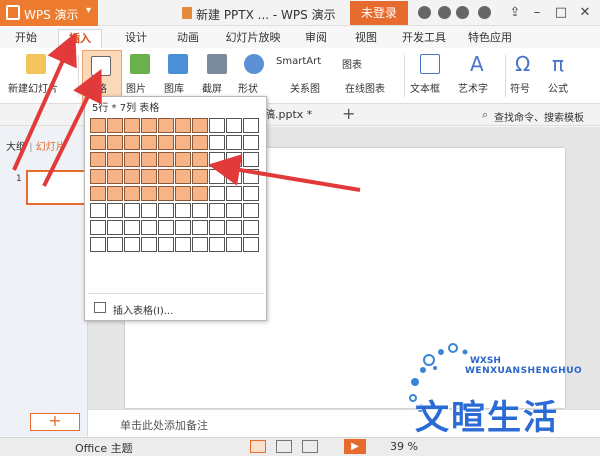 This screenshot has width=600, height=456. Describe the element at coordinates (16, 147) in the screenshot. I see `tab-outline: 大纲` at that location.